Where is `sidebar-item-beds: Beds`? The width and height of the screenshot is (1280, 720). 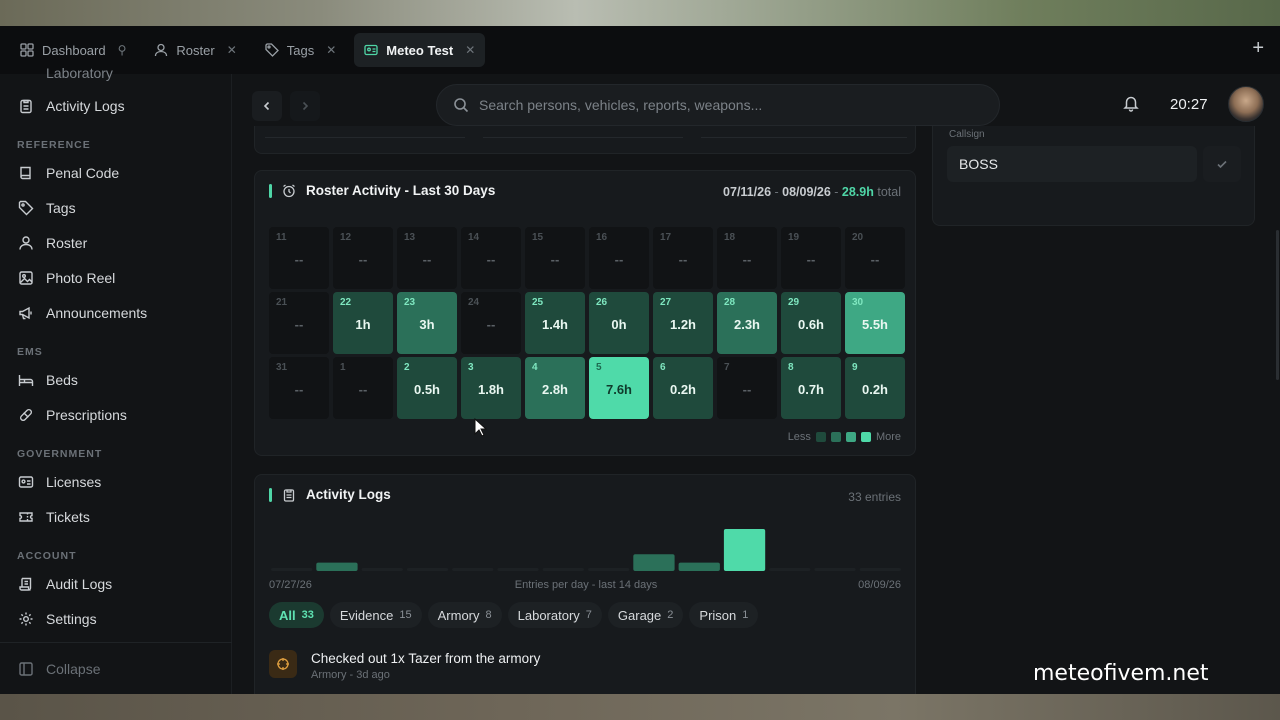 sidebar-item-beds: Beds is located at coordinates (48, 380).